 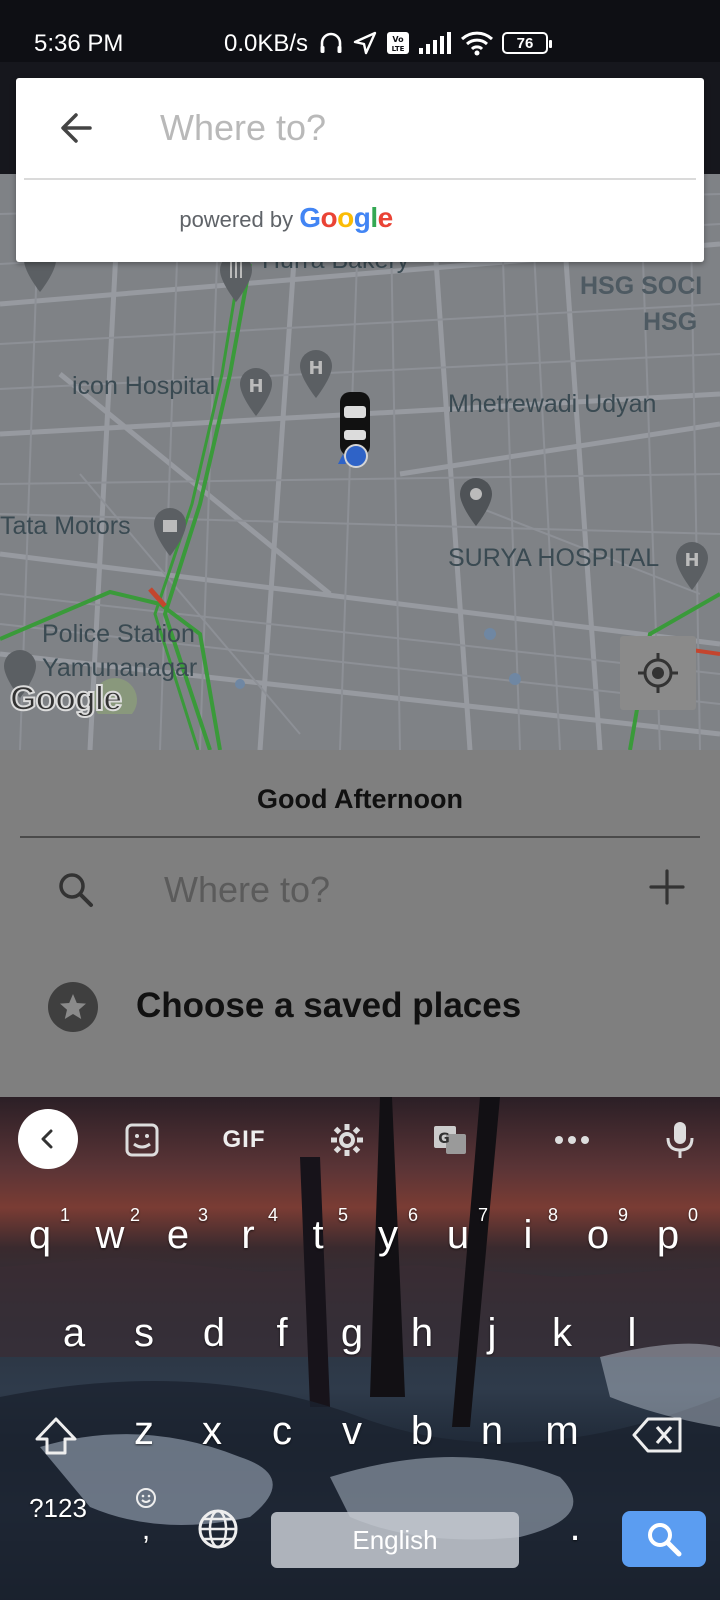 I want to click on more-options-button, so click(x=572, y=1140).